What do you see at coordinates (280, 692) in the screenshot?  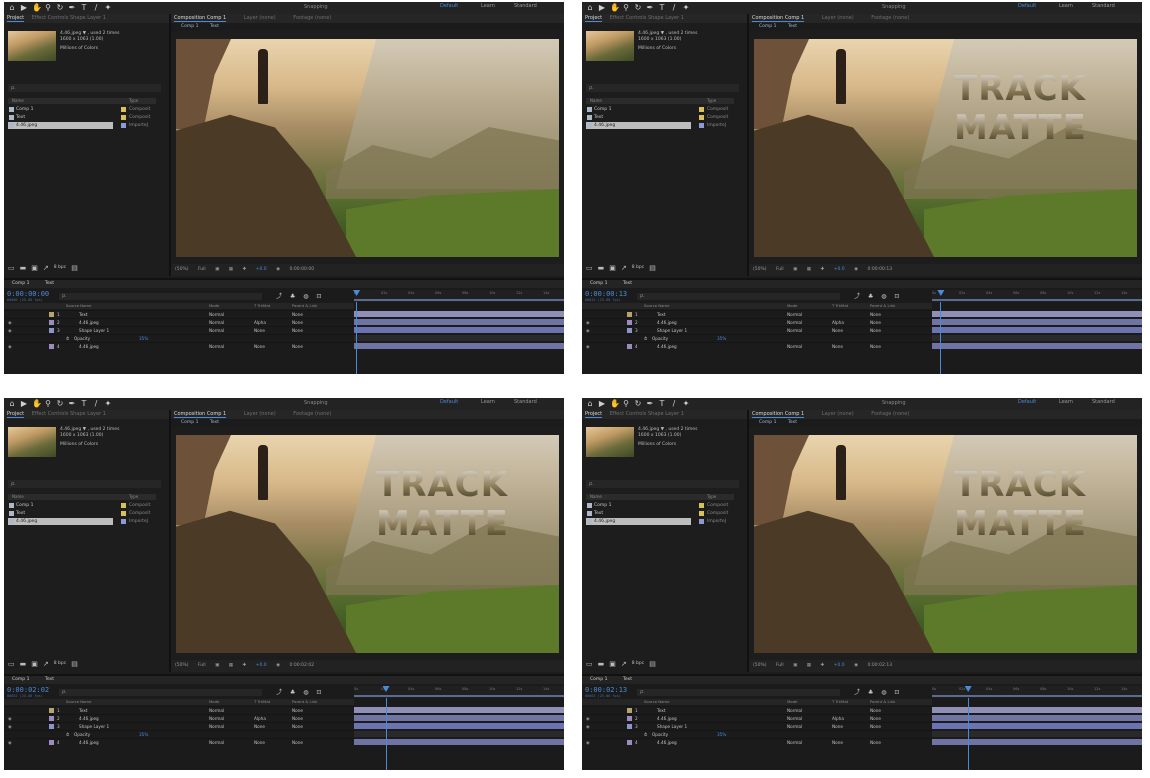 I see `composition-flowchart-icon: ⤴` at bounding box center [280, 692].